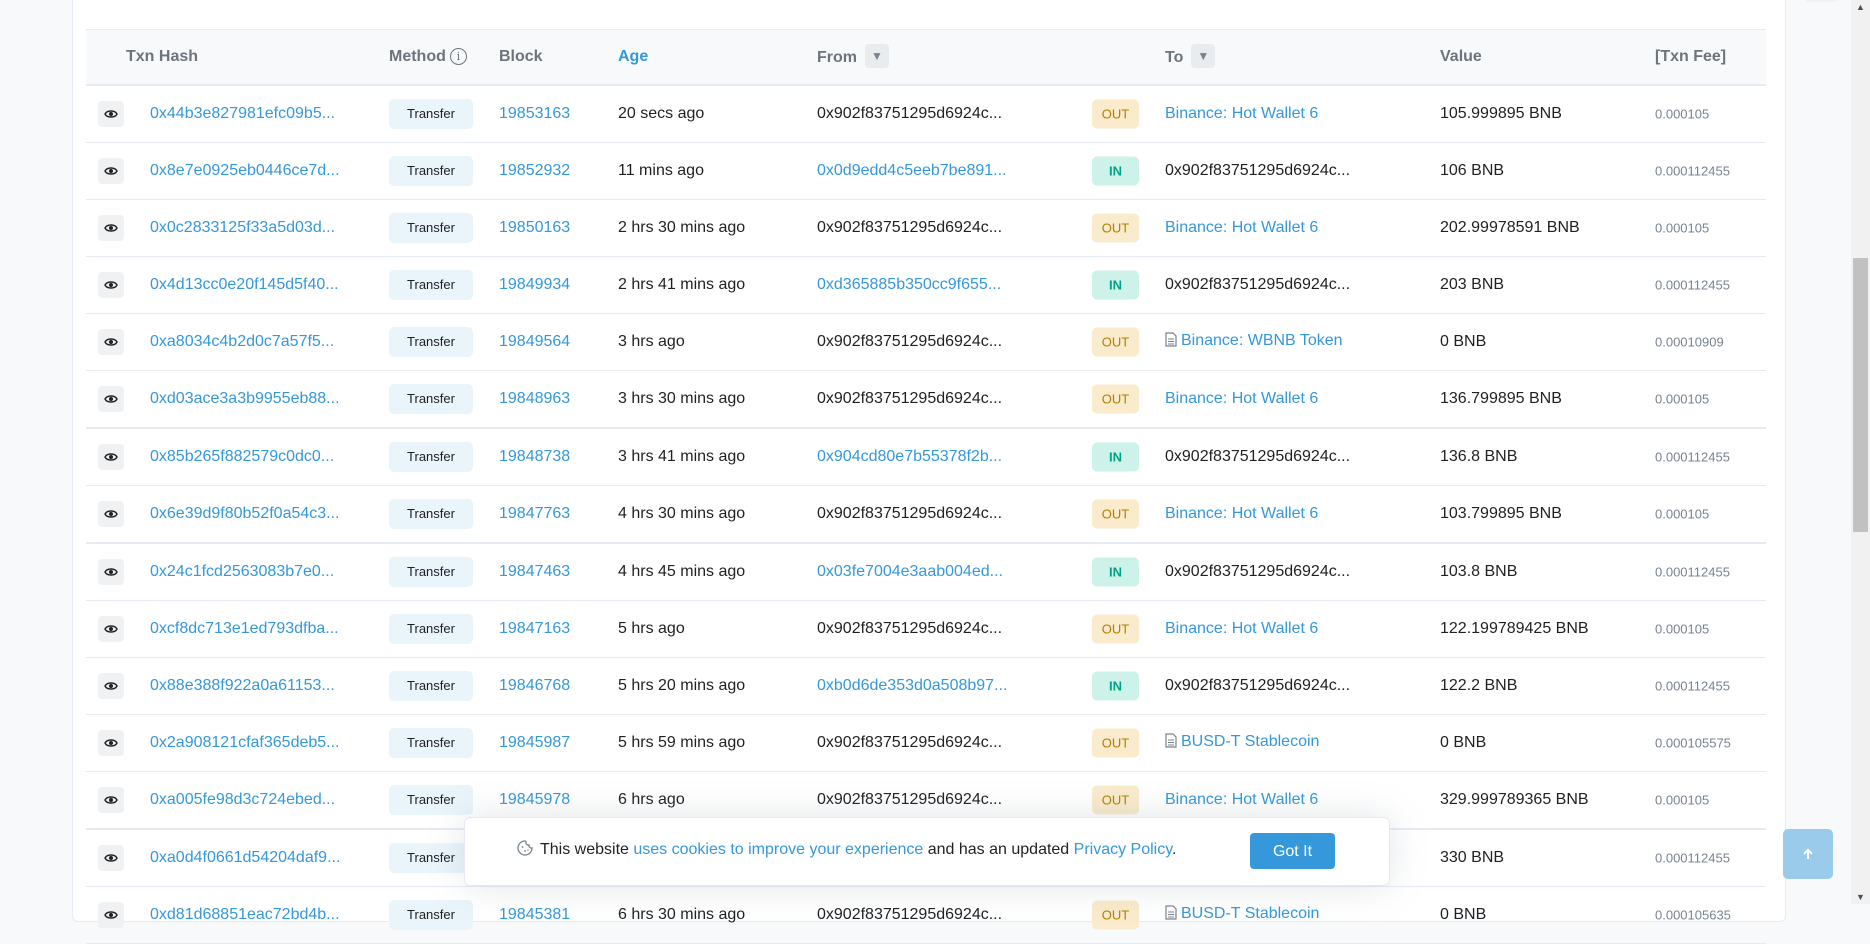 This screenshot has width=1870, height=944. What do you see at coordinates (1860, 897) in the screenshot?
I see `scroll-down-arrow-icon: ▼` at bounding box center [1860, 897].